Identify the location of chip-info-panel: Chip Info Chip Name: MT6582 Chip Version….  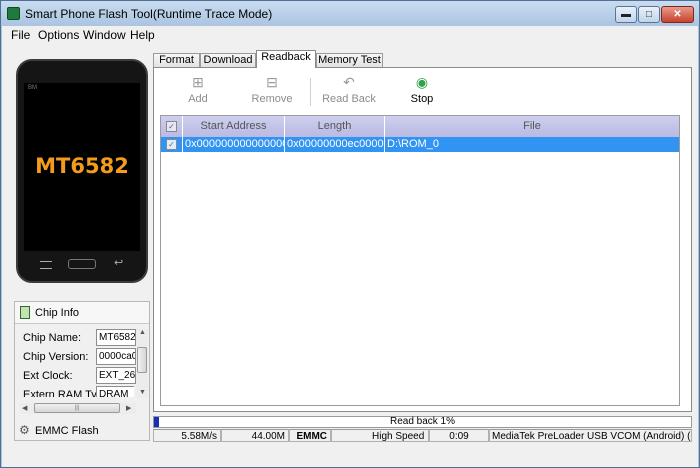
(82, 371).